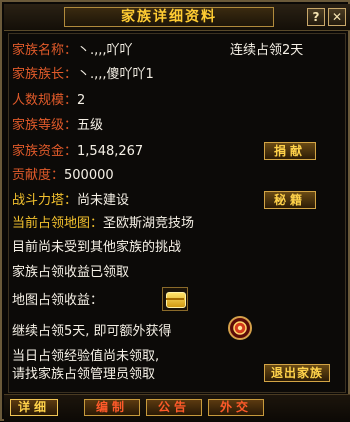 The width and height of the screenshot is (350, 422). I want to click on challenge-status: 目前尚未受到其他家族的挑战, so click(97, 247).